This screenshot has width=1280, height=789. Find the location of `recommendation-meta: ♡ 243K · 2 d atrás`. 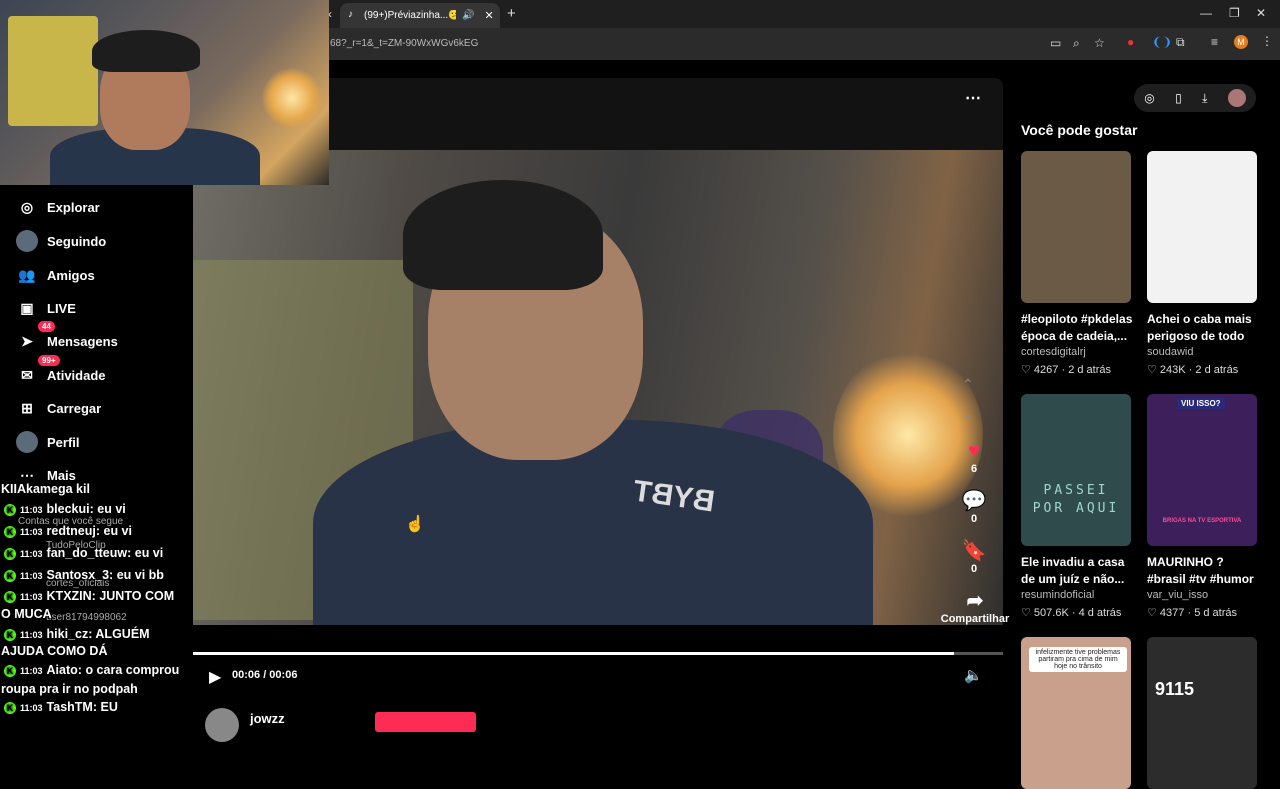

recommendation-meta: ♡ 243K · 2 d atrás is located at coordinates (1193, 370).